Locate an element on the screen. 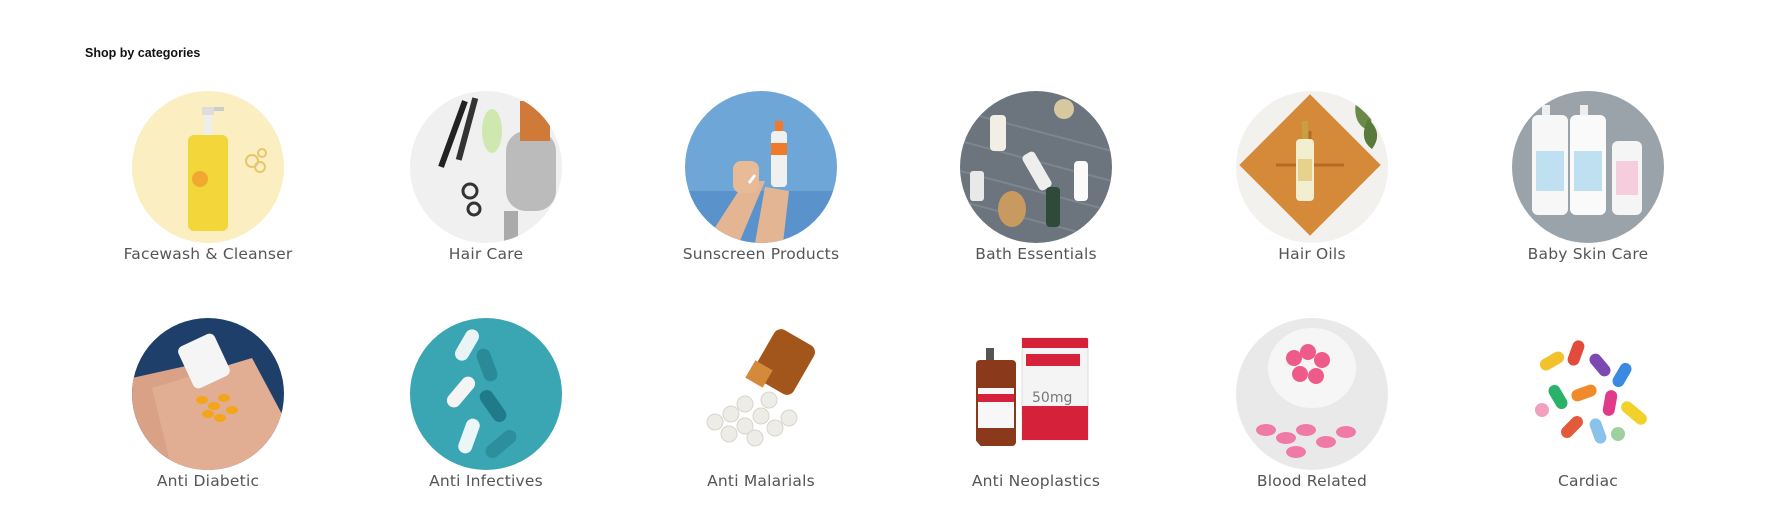 The height and width of the screenshot is (532, 1765). category-anti-neoplastics: 50mg Anti Neoplastics is located at coordinates (1036, 404).